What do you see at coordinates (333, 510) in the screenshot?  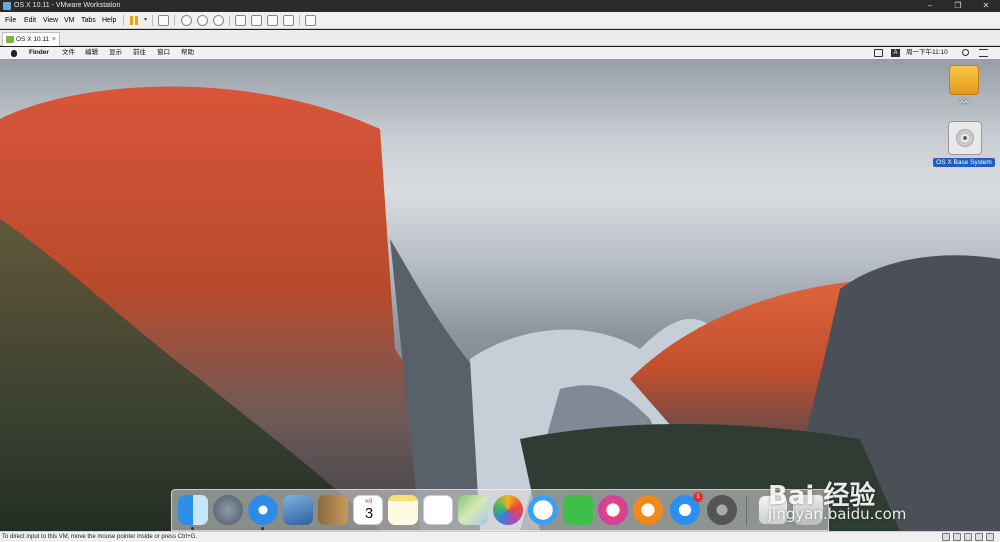 I see `contacts-icon` at bounding box center [333, 510].